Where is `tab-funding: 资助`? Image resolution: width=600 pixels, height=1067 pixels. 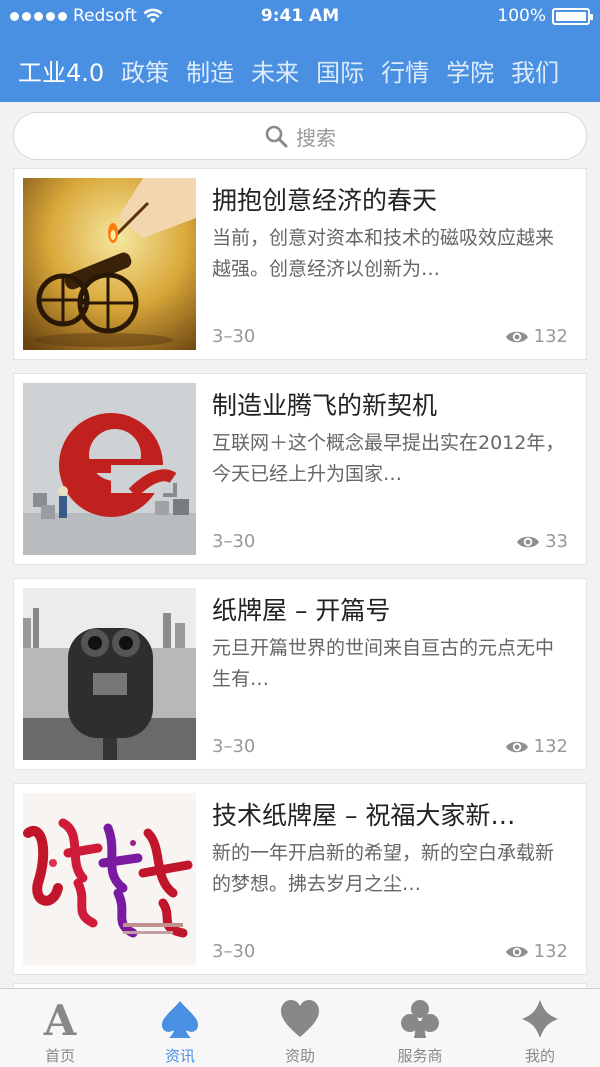
tab-funding: 资助 is located at coordinates (300, 1028).